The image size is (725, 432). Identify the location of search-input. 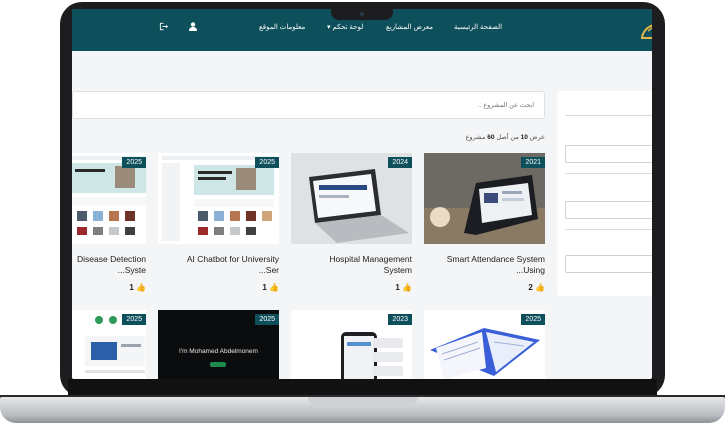
(308, 105).